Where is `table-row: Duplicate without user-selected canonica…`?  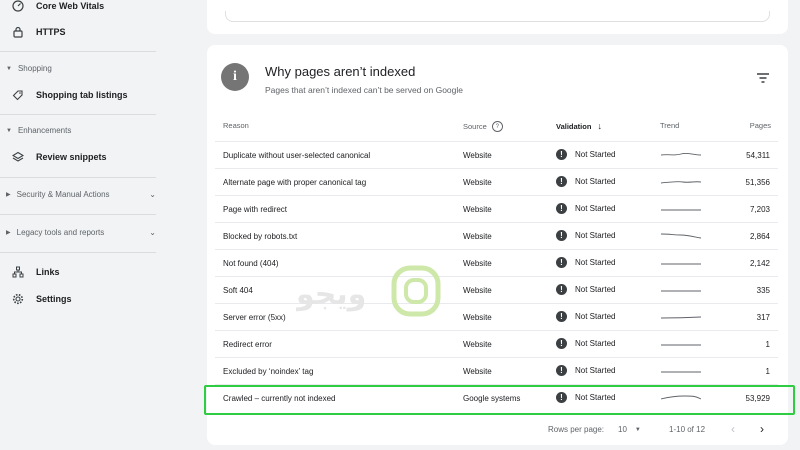
table-row: Duplicate without user-selected canonica… is located at coordinates (496, 155).